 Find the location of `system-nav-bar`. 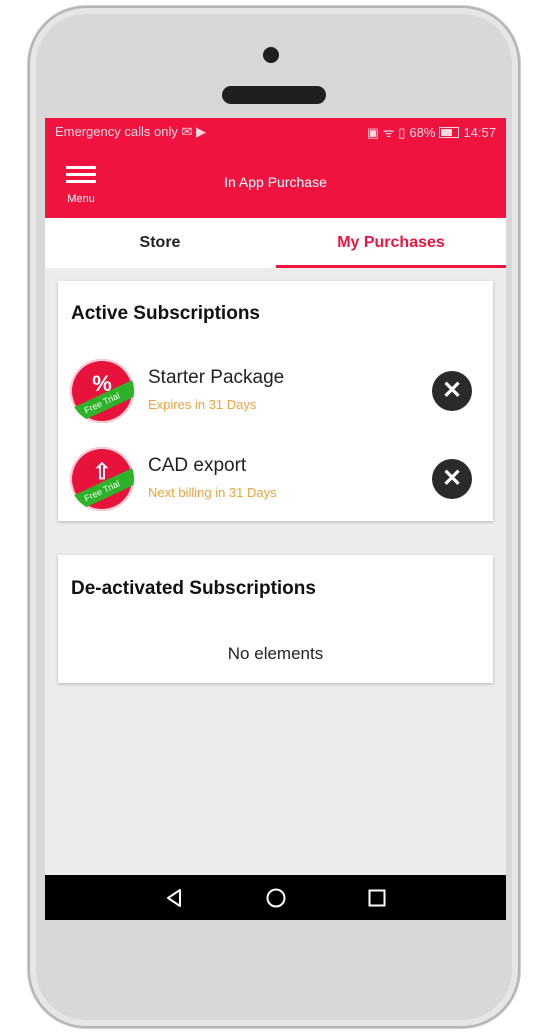

system-nav-bar is located at coordinates (275, 897).